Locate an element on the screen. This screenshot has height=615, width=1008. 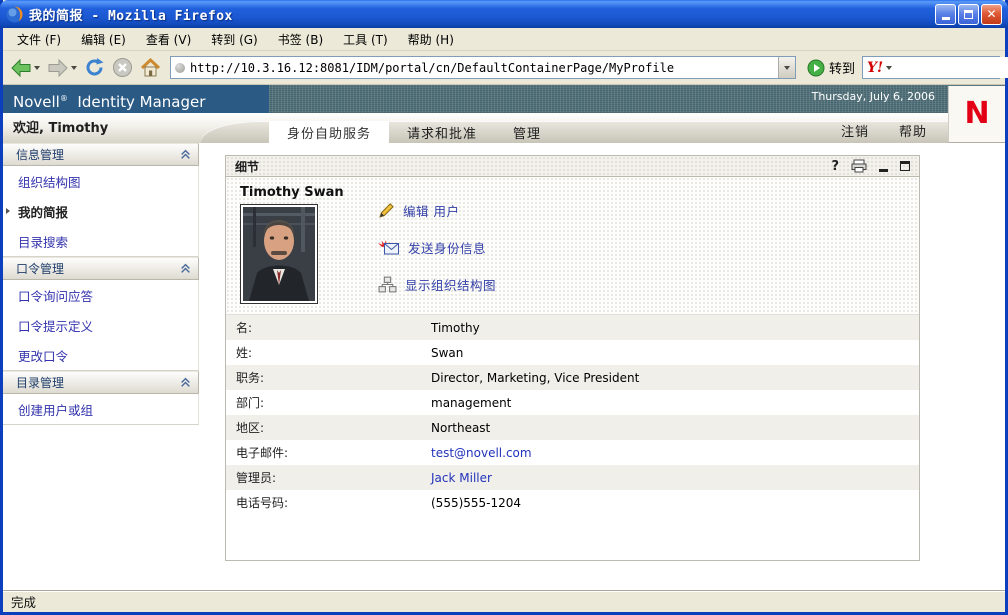
novell-n-icon: N is located at coordinates (977, 113).